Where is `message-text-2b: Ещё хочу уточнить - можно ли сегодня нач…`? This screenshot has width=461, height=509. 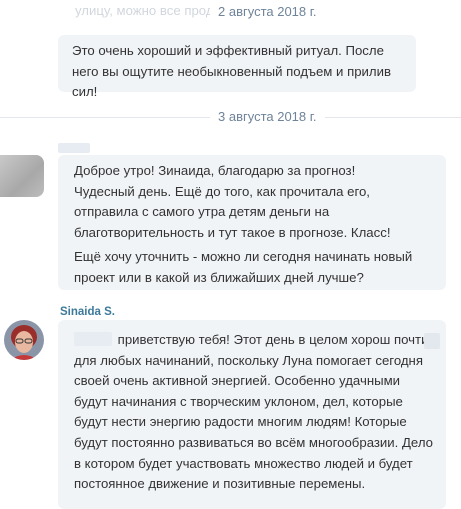 message-text-2b: Ещё хочу уточнить - можно ли сегодня нач… is located at coordinates (243, 267).